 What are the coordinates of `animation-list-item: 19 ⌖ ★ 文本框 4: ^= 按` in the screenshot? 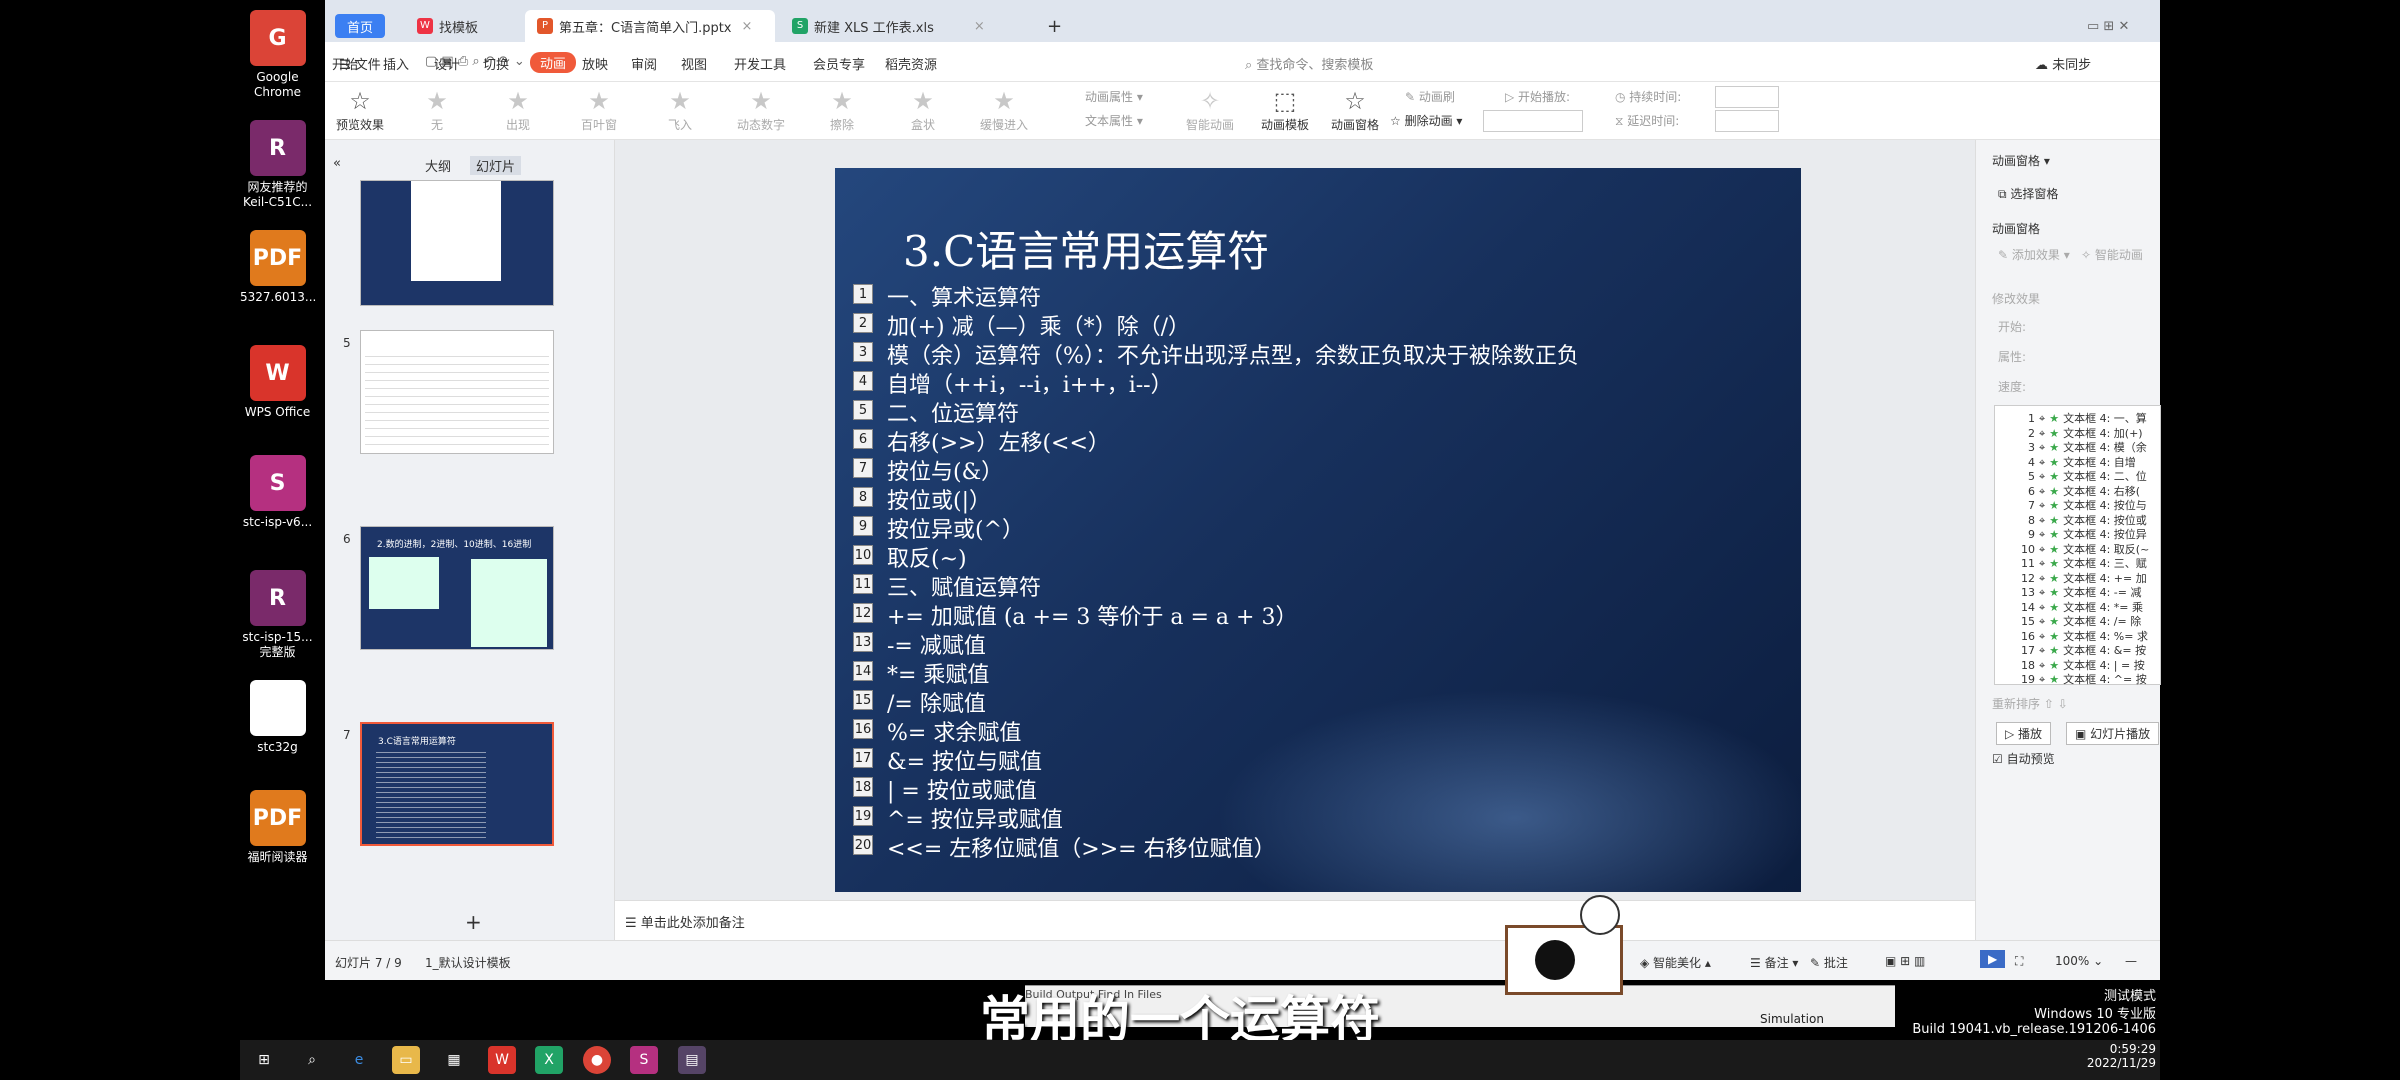 It's located at (2097, 678).